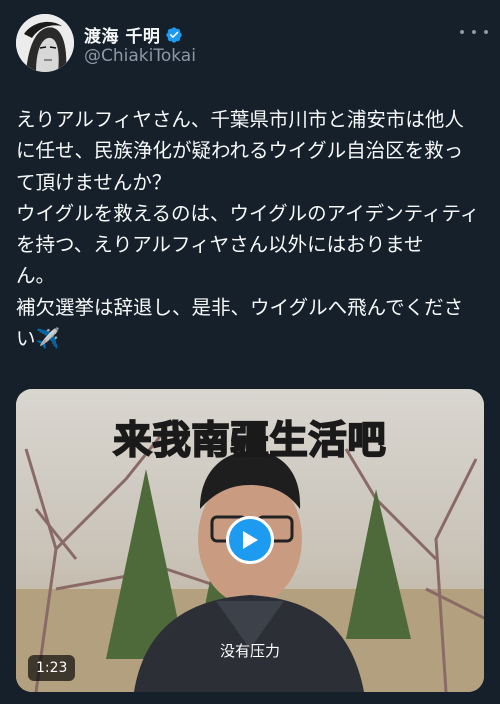 This screenshot has width=500, height=704. Describe the element at coordinates (250, 45) in the screenshot. I see `tweet-header: 渡海 千明 @ChiakiTokai` at that location.